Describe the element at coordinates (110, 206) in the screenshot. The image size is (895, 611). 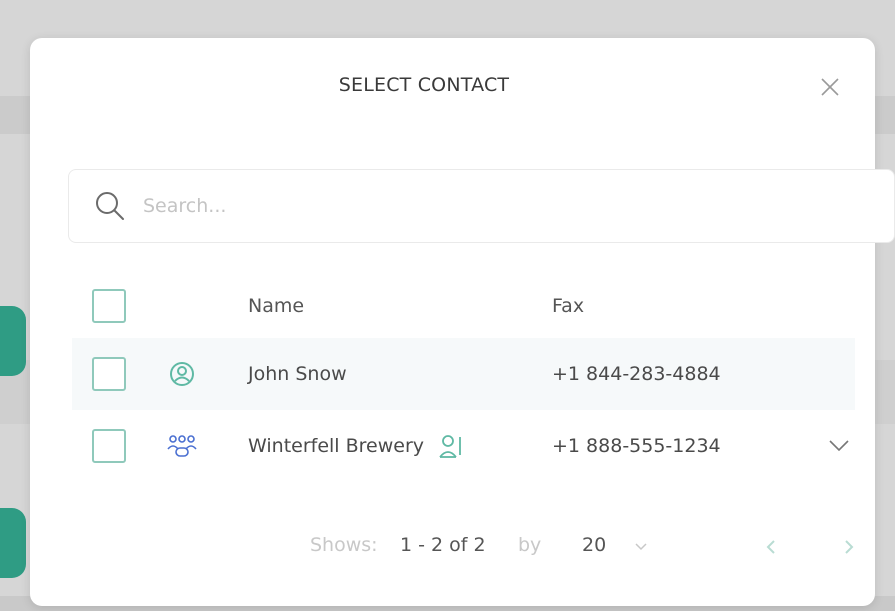
I see `search-icon` at that location.